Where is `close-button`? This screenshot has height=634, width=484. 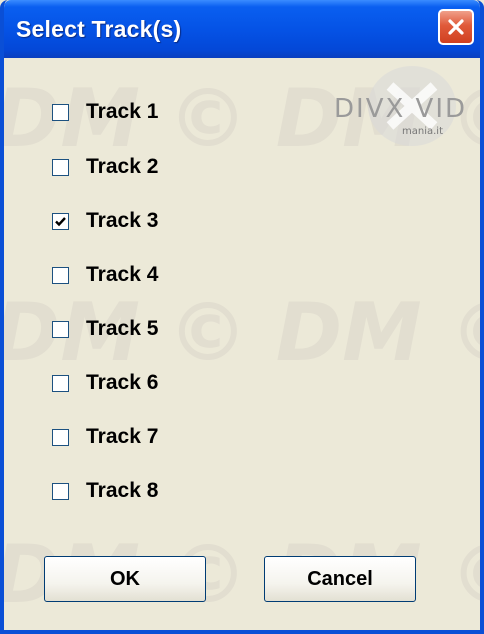
close-button is located at coordinates (456, 27).